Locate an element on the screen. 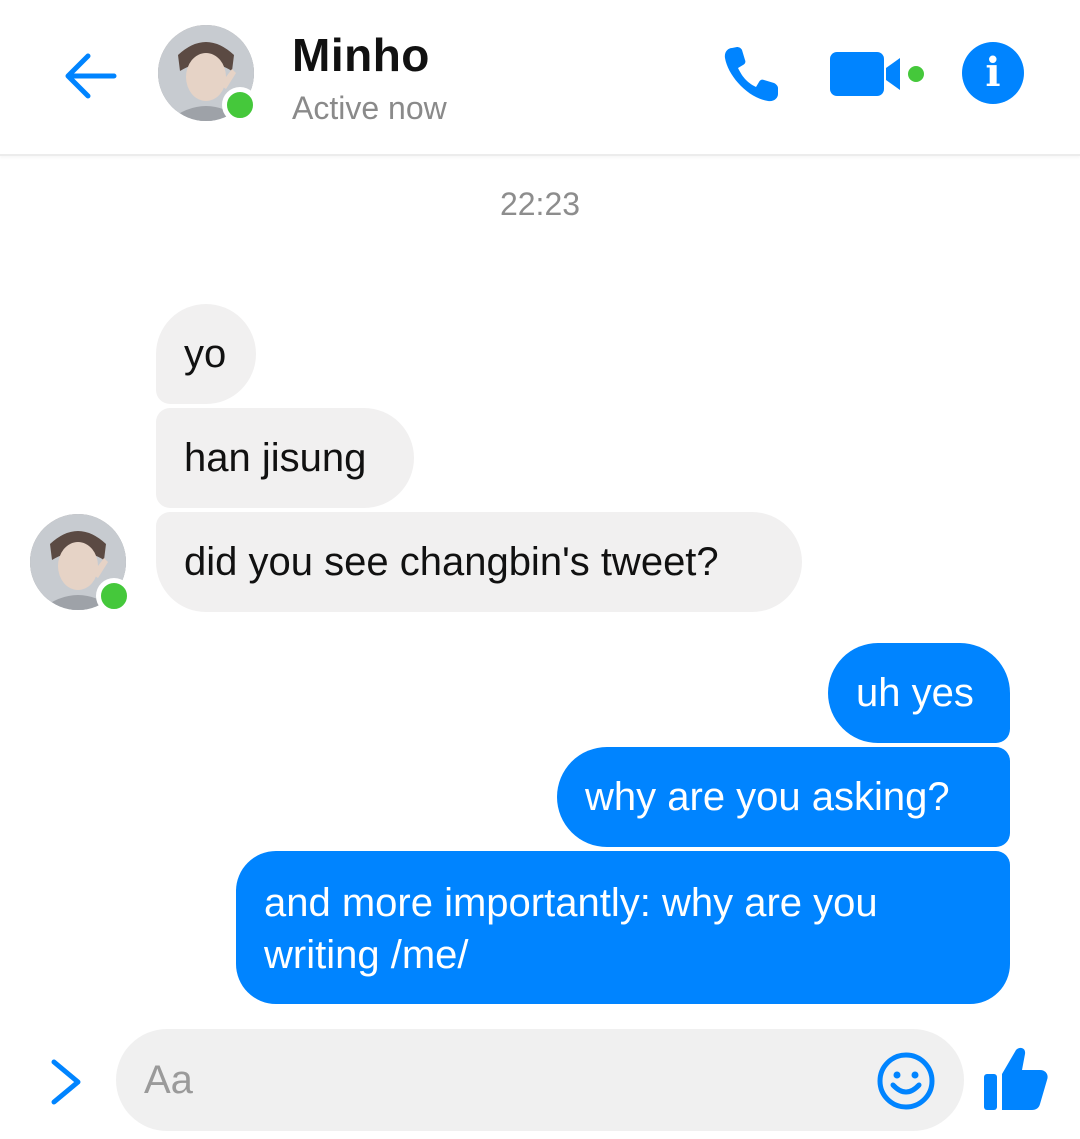 This screenshot has width=1080, height=1139. outgoing-message: uh yes is located at coordinates (919, 693).